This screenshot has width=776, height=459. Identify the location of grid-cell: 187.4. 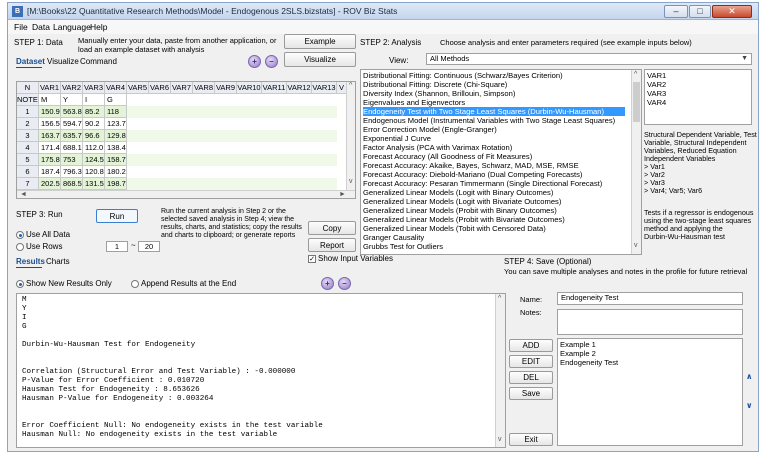
(50, 172).